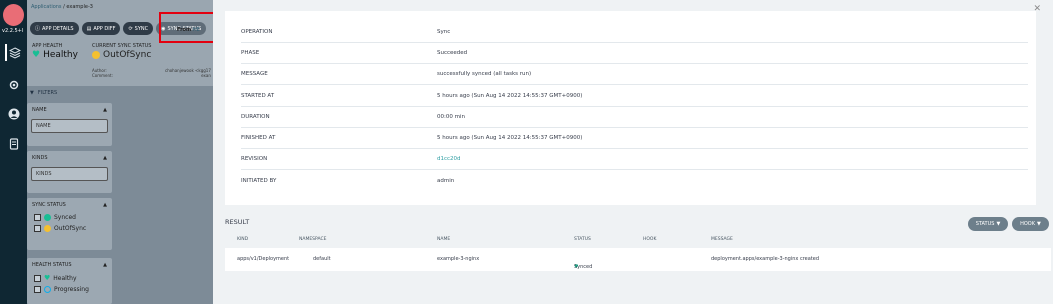 The image size is (1053, 304). What do you see at coordinates (69, 217) in the screenshot?
I see `synced-filter-option: Synced` at bounding box center [69, 217].